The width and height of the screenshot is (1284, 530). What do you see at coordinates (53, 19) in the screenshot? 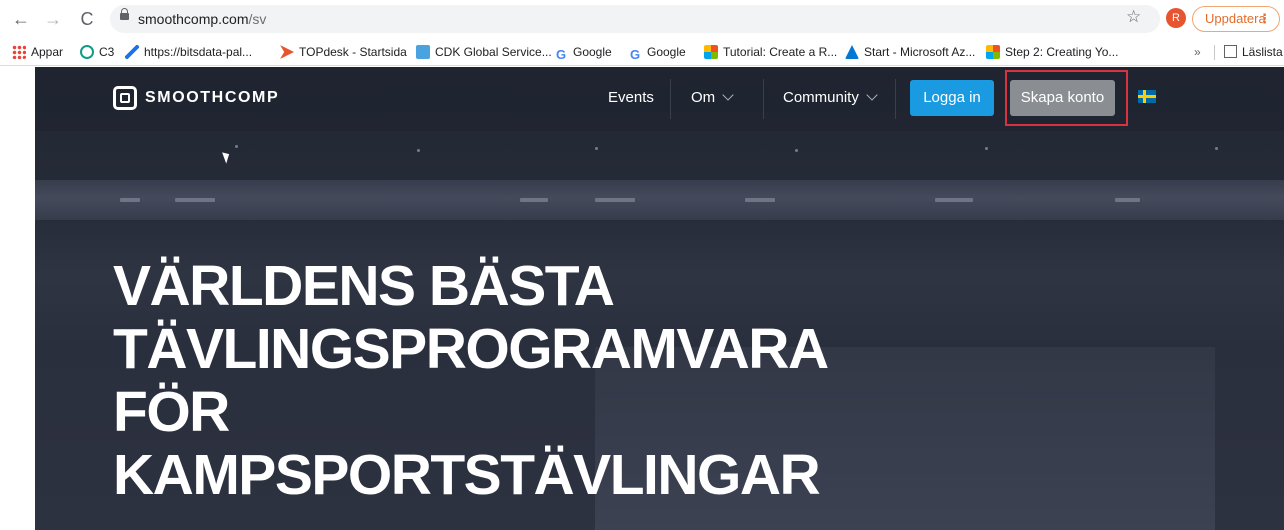
I see `forward-icon: →` at bounding box center [53, 19].